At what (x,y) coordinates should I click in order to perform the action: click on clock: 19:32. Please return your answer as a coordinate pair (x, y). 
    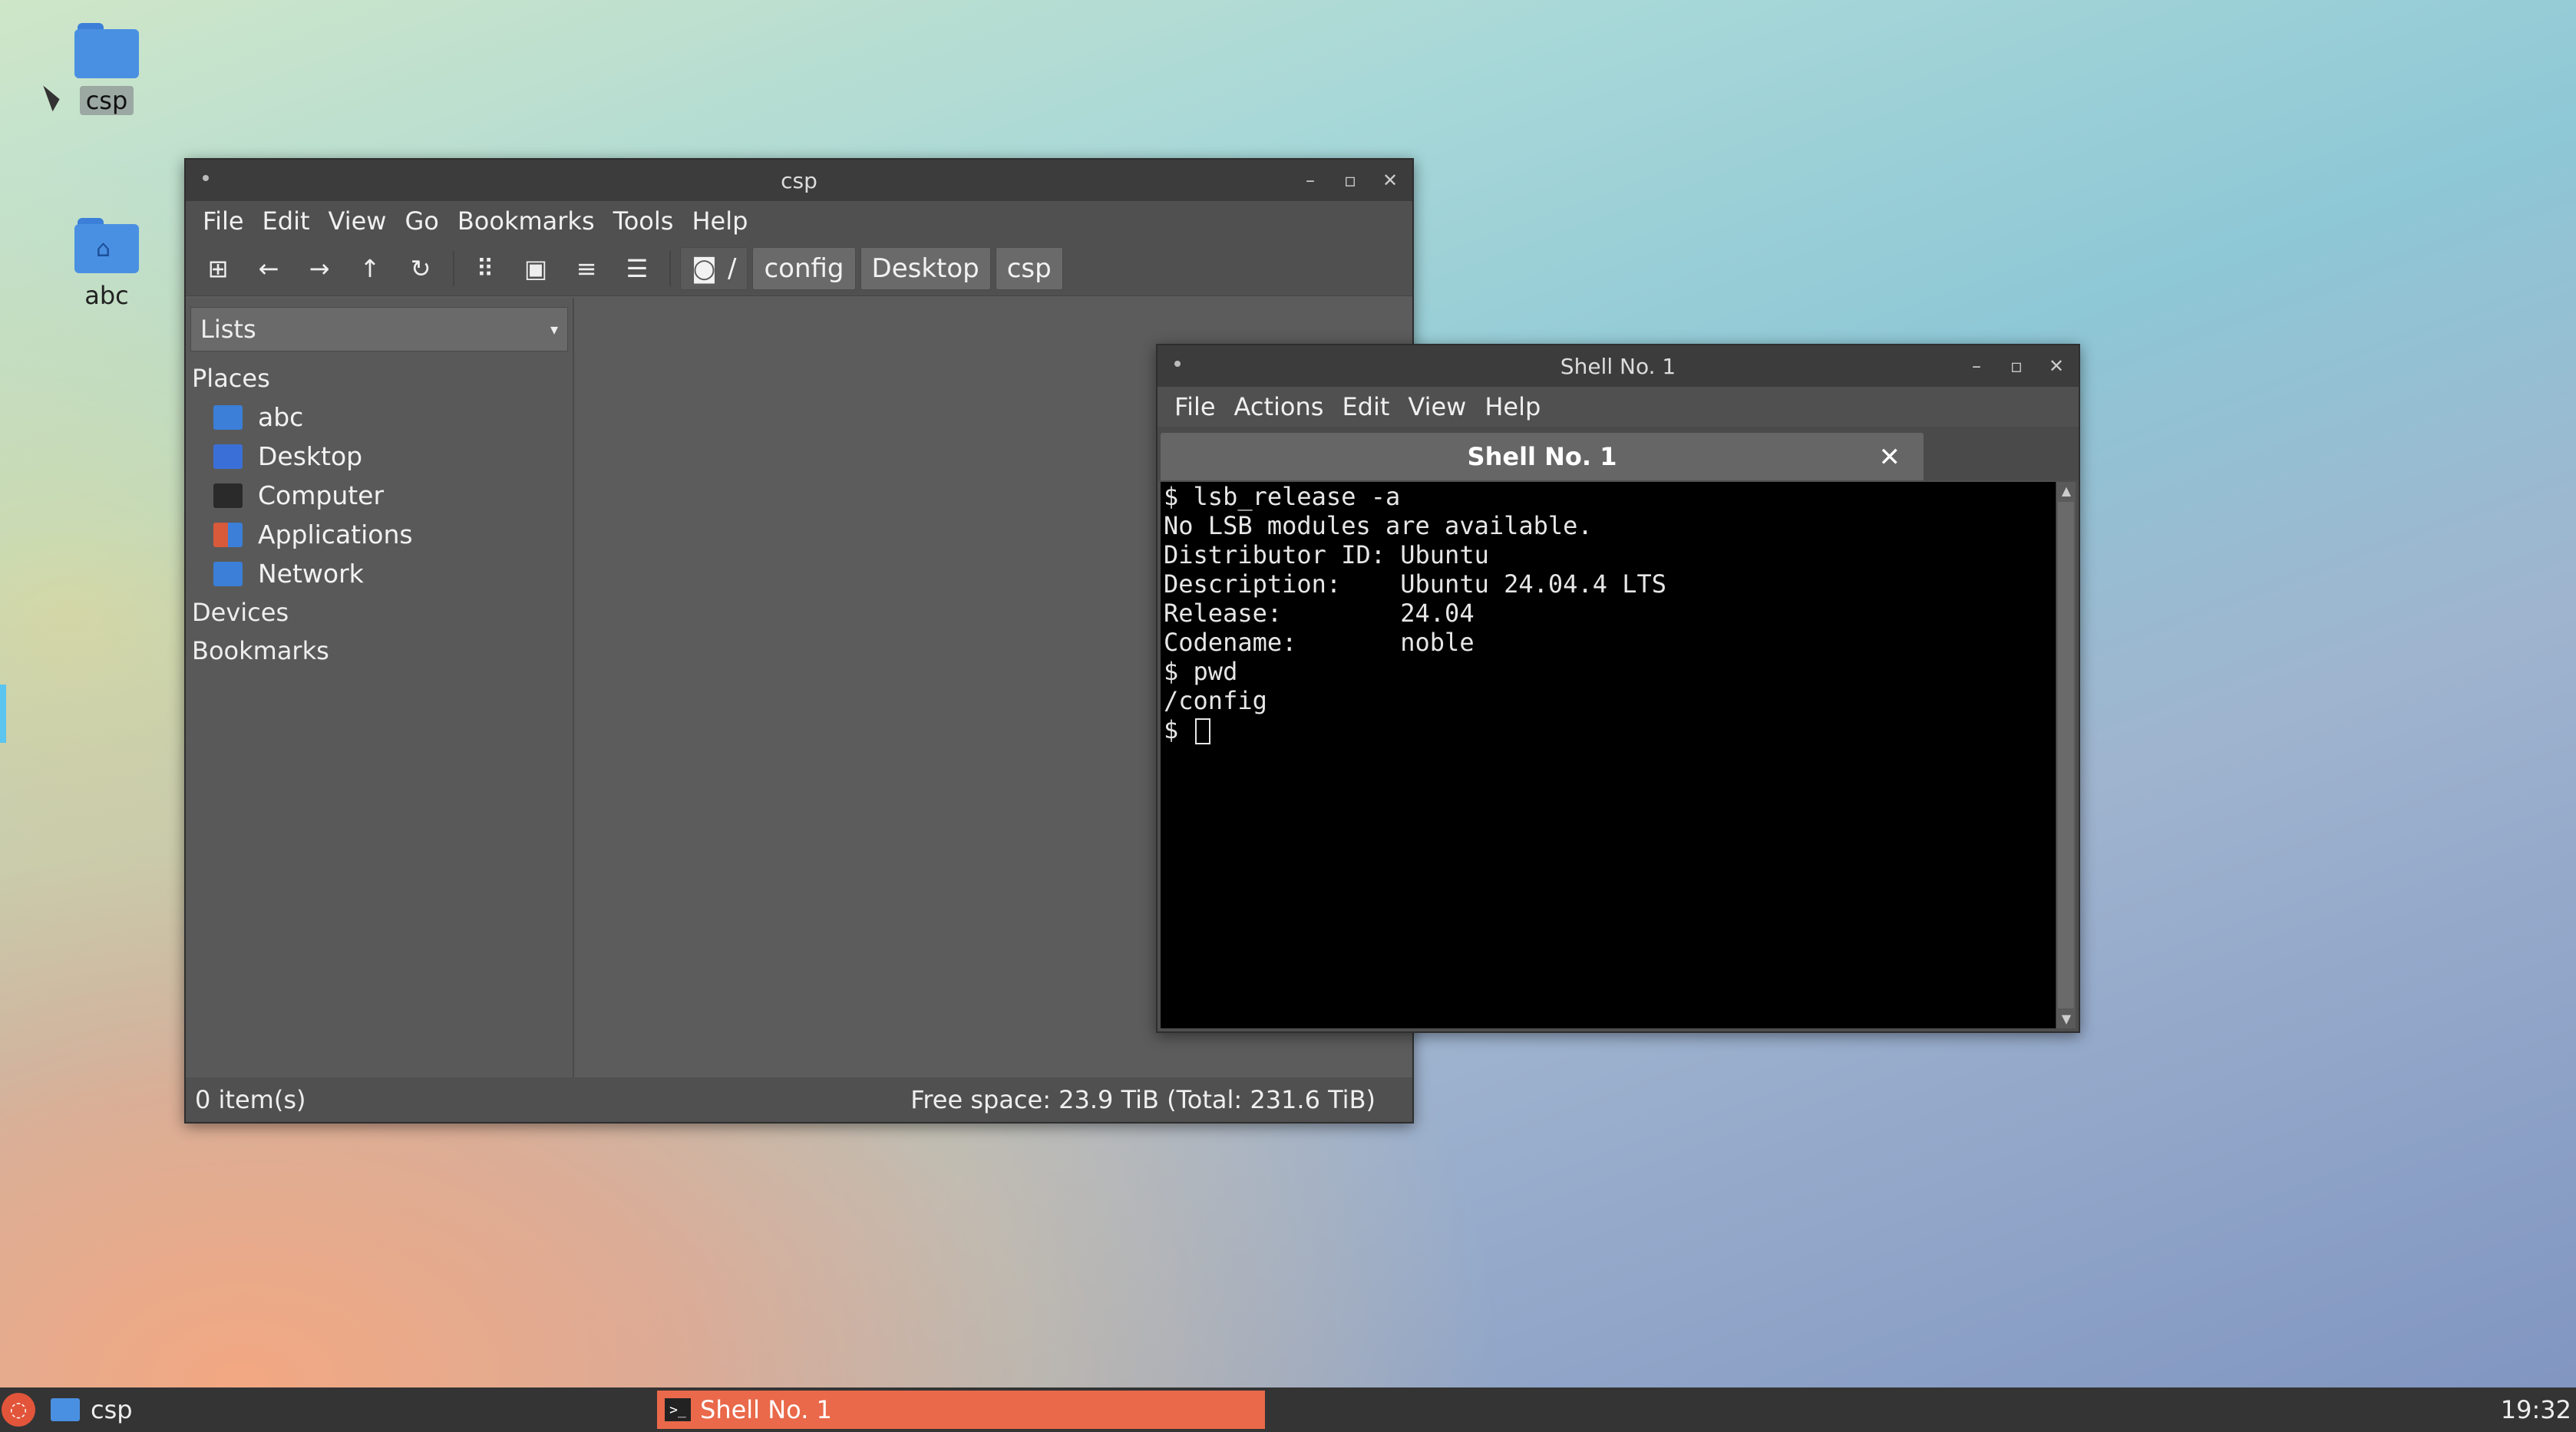
    Looking at the image, I should click on (2536, 1409).